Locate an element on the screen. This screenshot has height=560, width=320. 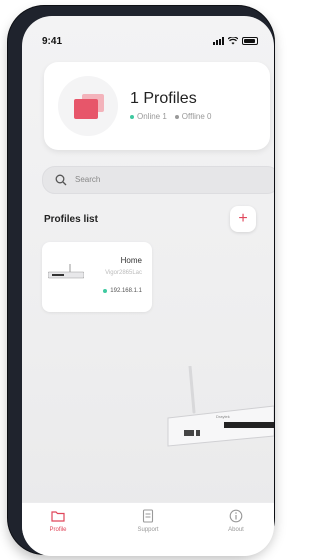
profiles-avatar is located at coordinates (88, 106).